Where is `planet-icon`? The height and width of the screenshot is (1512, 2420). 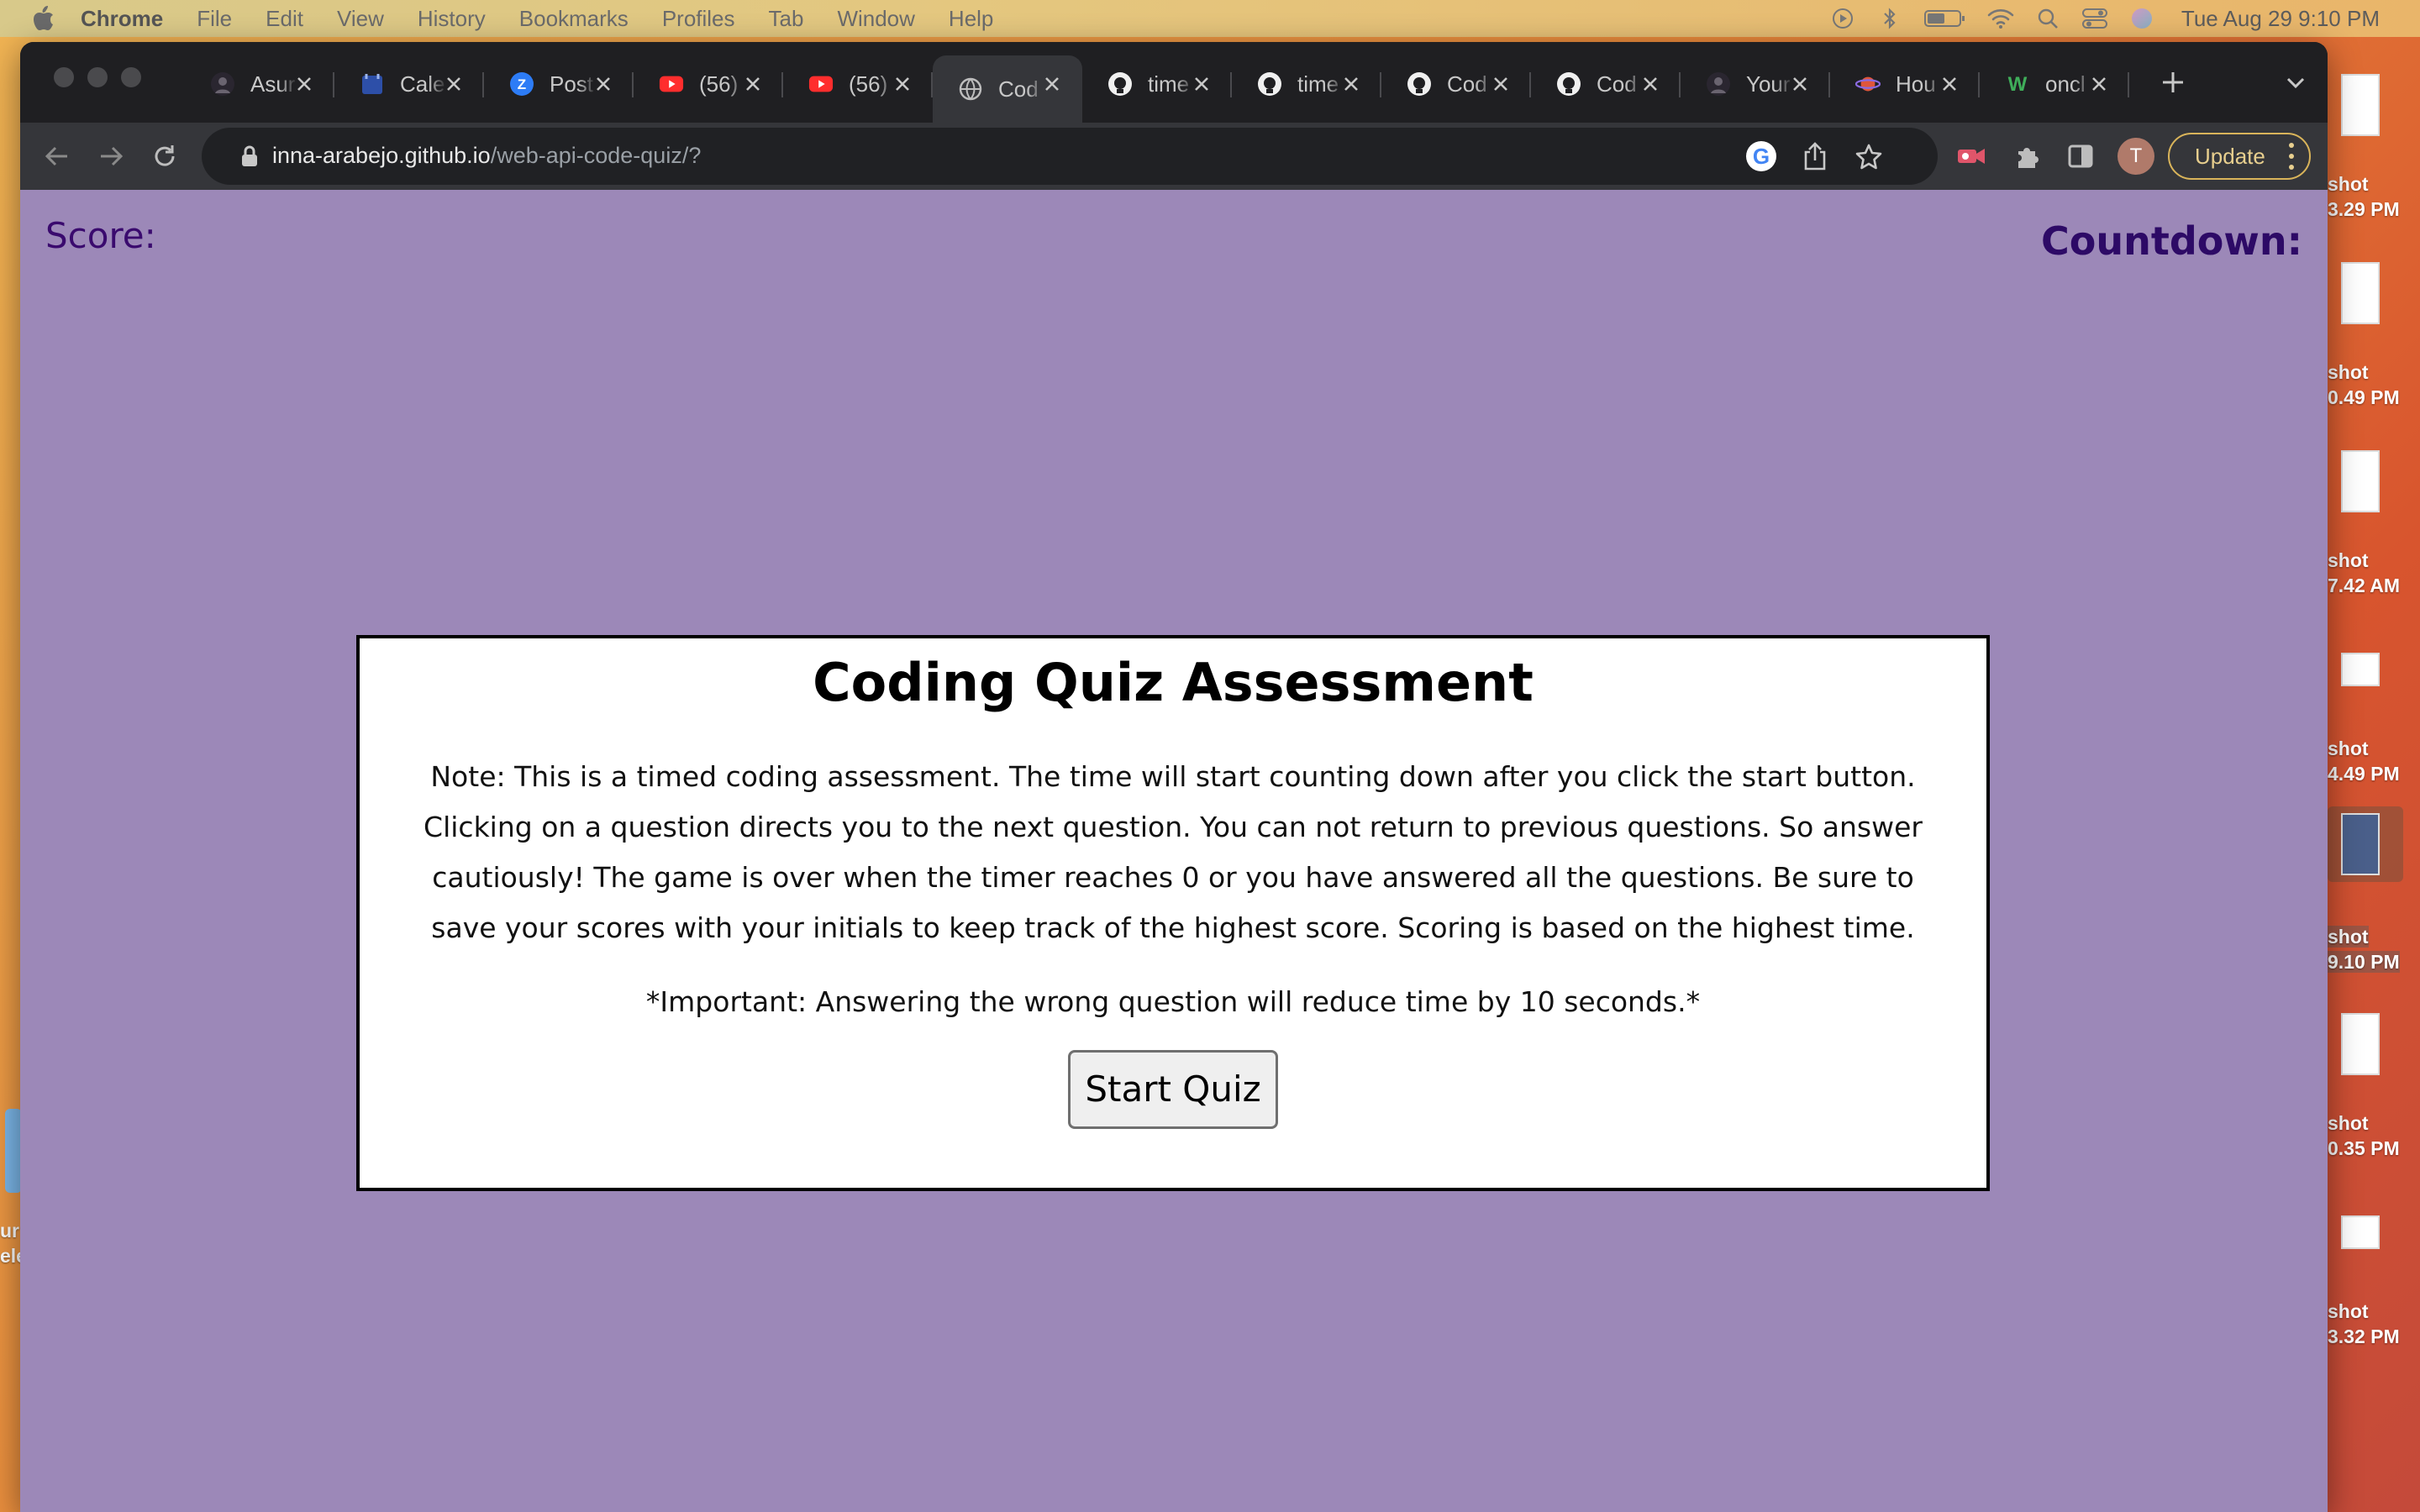
planet-icon is located at coordinates (1868, 84).